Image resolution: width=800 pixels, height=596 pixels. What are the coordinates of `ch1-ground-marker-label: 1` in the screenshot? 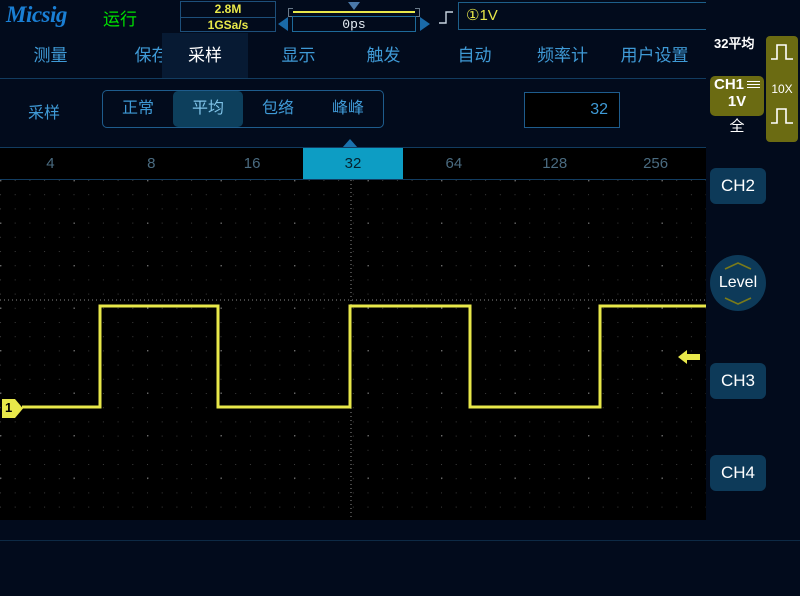 It's located at (9, 407).